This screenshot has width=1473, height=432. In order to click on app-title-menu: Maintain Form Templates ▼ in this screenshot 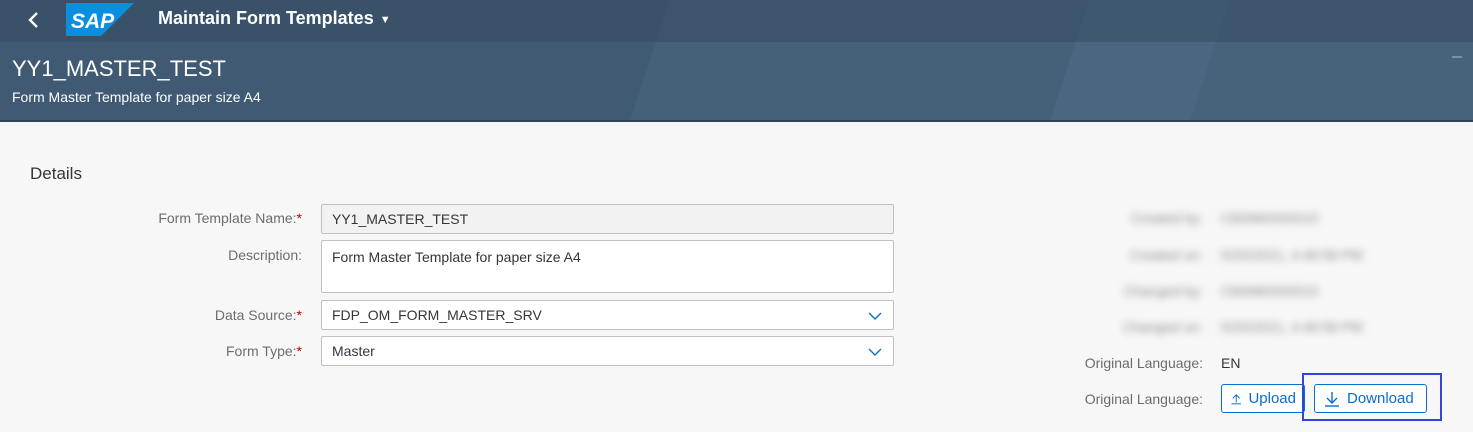, I will do `click(274, 18)`.